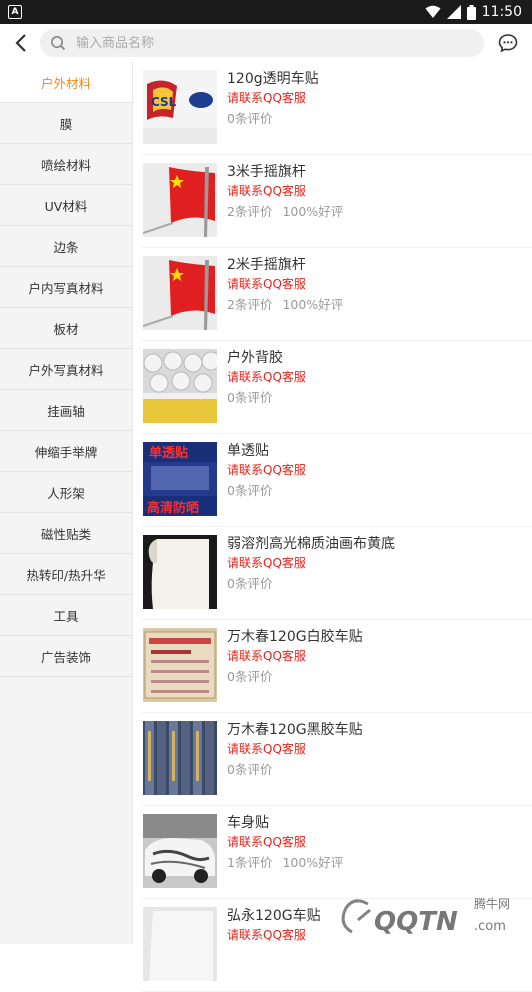 This screenshot has width=532, height=992. Describe the element at coordinates (471, 12) in the screenshot. I see `battery-icon` at that location.